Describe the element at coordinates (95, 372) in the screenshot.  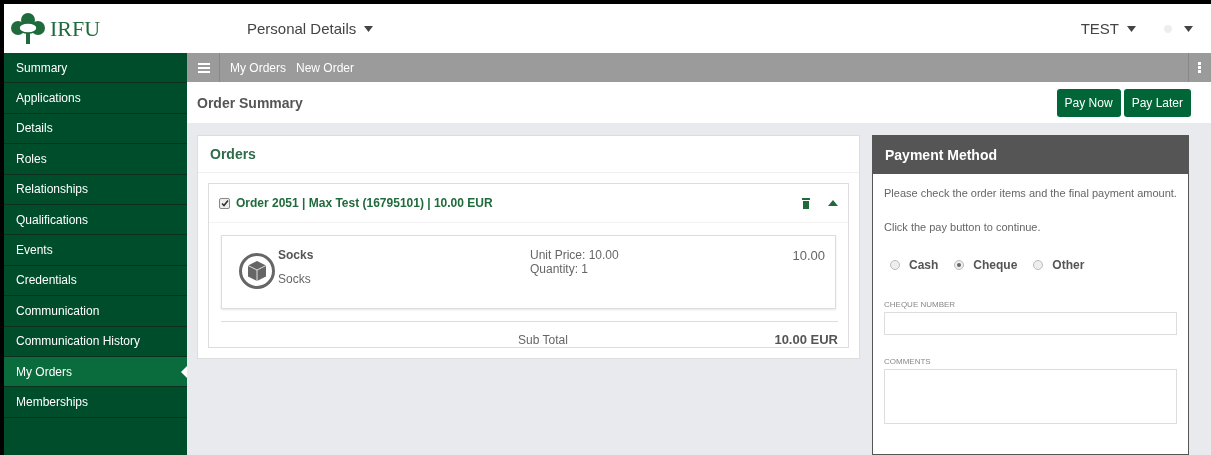
I see `sidebar-item: My Orders` at that location.